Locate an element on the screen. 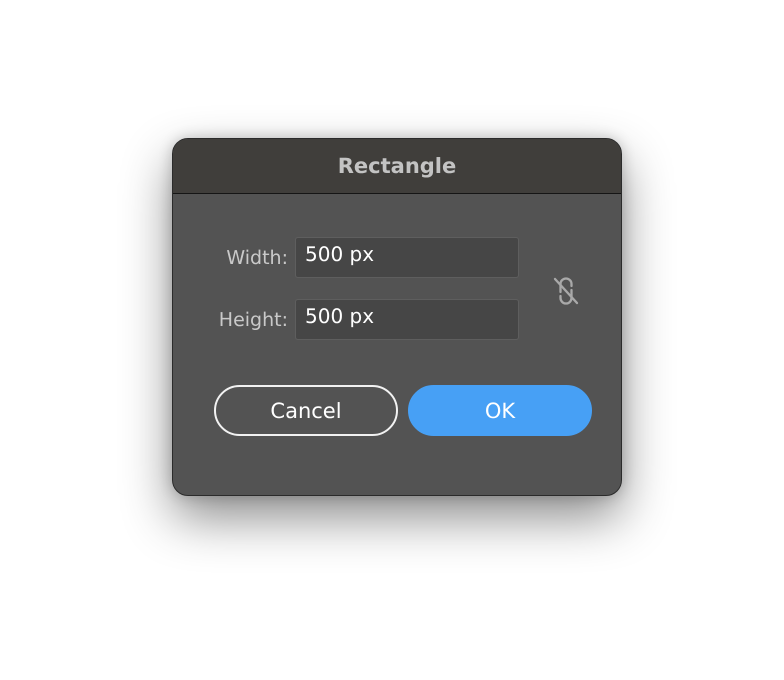  unlink-icon is located at coordinates (566, 291).